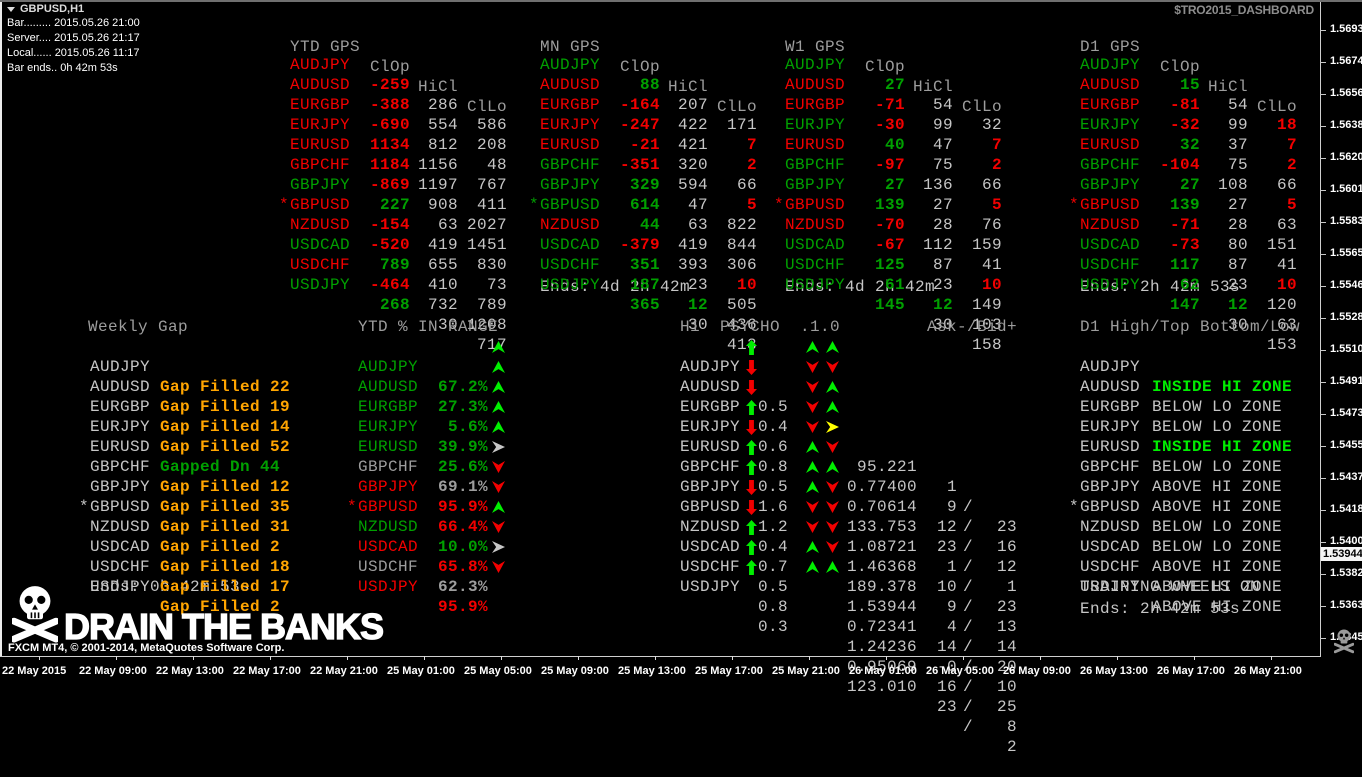 This screenshot has width=1362, height=777. Describe the element at coordinates (881, 587) in the screenshot. I see `current-price: 189.378` at that location.